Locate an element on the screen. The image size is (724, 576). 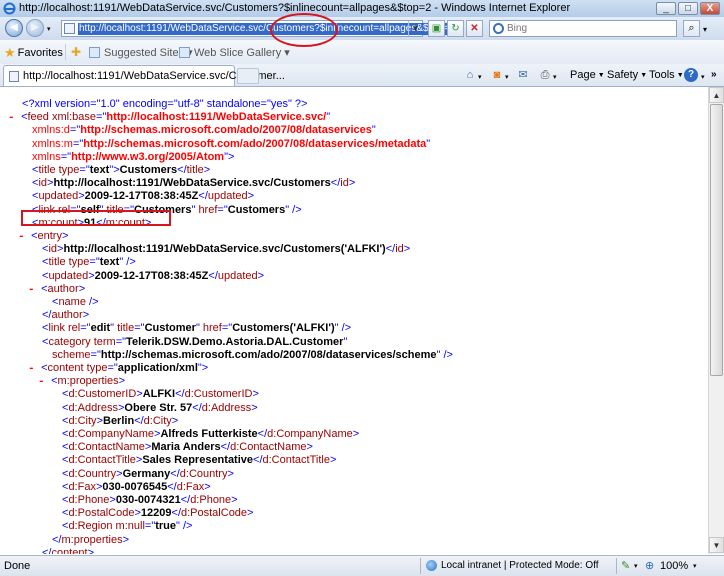
stop-button: ✕ is located at coordinates (474, 28).